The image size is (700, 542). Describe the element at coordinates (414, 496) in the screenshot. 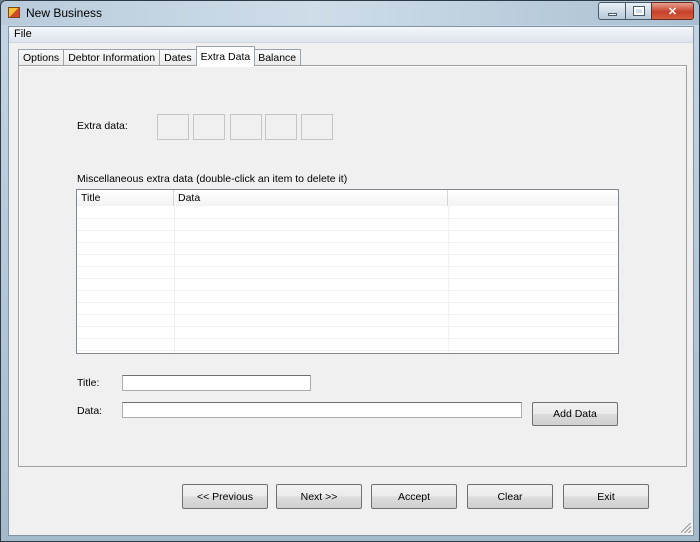

I see `accept-button: Accept` at that location.